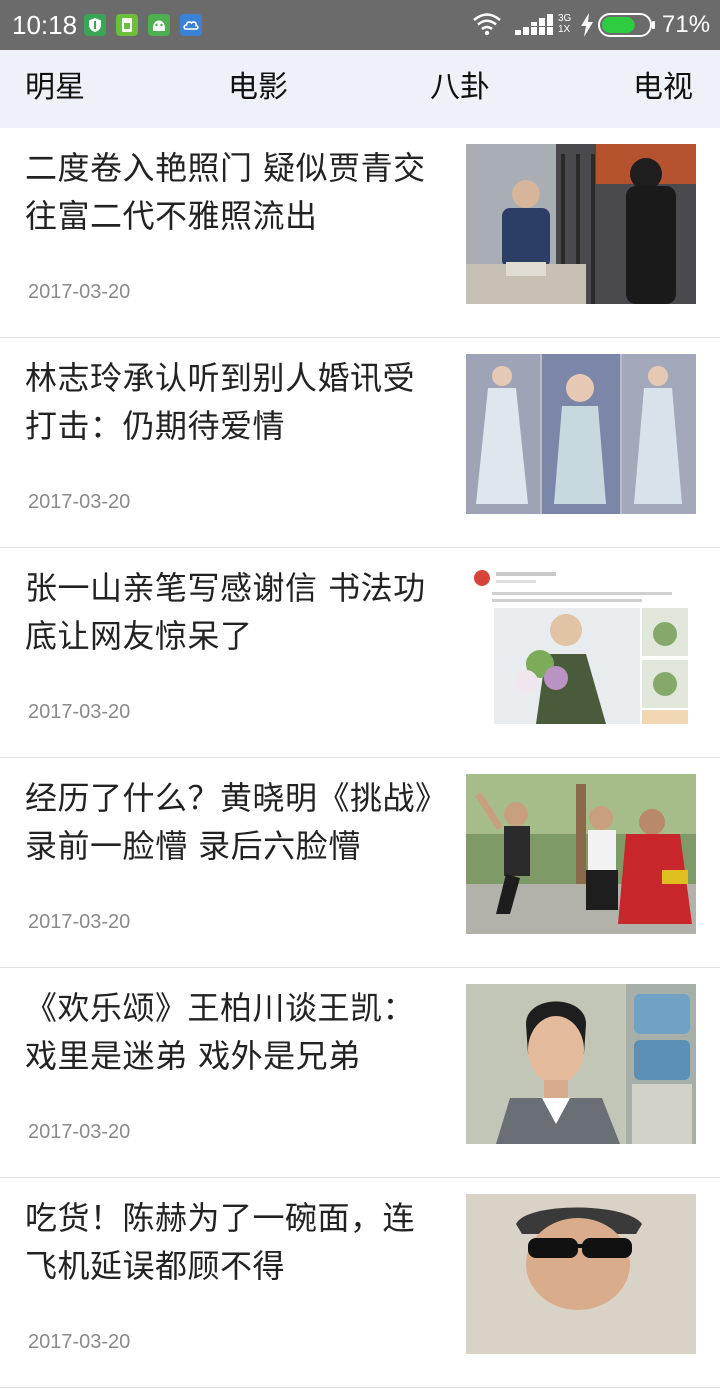 The width and height of the screenshot is (720, 1388). I want to click on network-type-label: 3G 1X, so click(565, 24).